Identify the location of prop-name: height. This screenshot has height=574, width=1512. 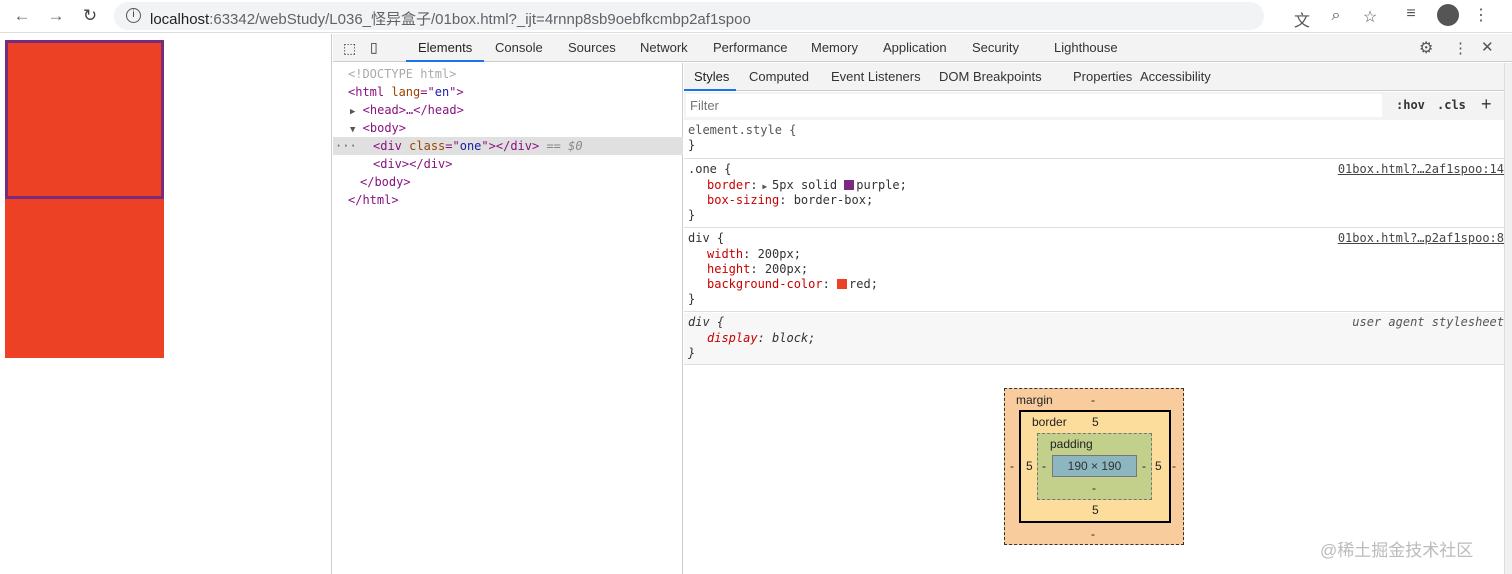
(729, 269).